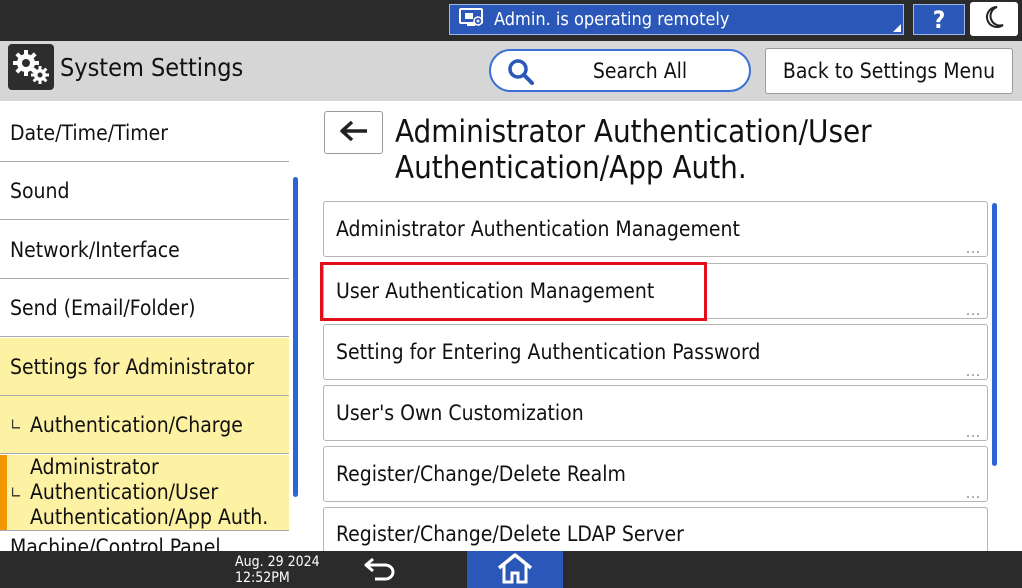 The width and height of the screenshot is (1022, 588). I want to click on nav-item-machine-control-panel: Machine/Control Panel, so click(144, 541).